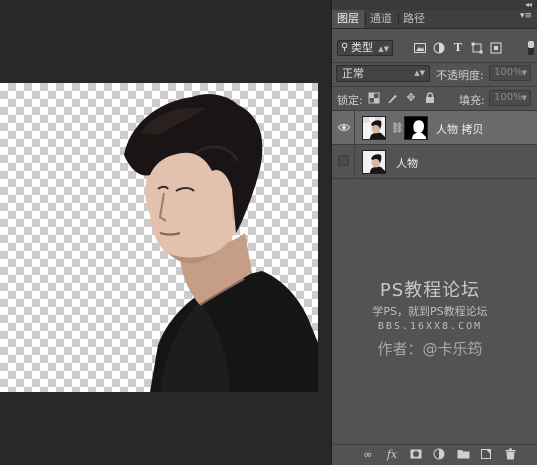  Describe the element at coordinates (460, 75) in the screenshot. I see `opacity-label: 不透明度:` at that location.